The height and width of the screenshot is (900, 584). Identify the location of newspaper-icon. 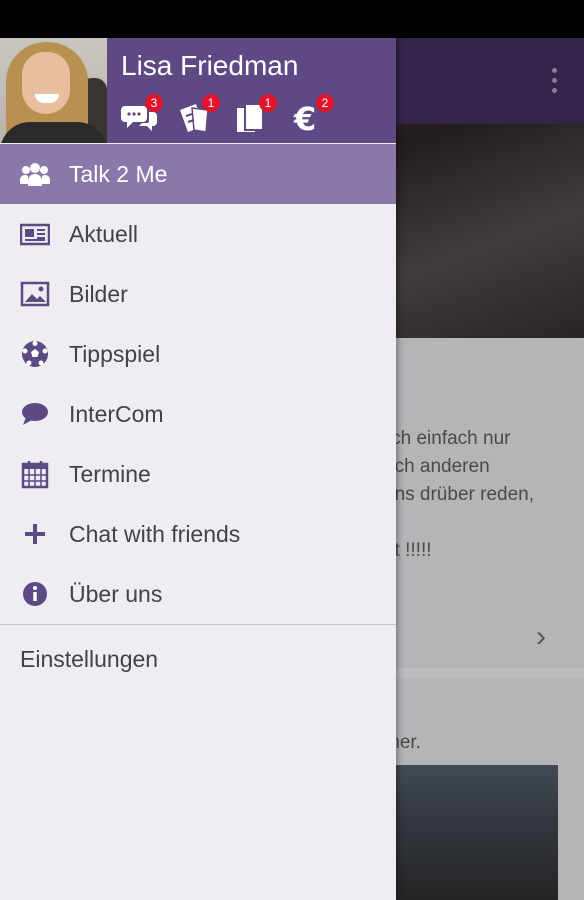
(35, 234).